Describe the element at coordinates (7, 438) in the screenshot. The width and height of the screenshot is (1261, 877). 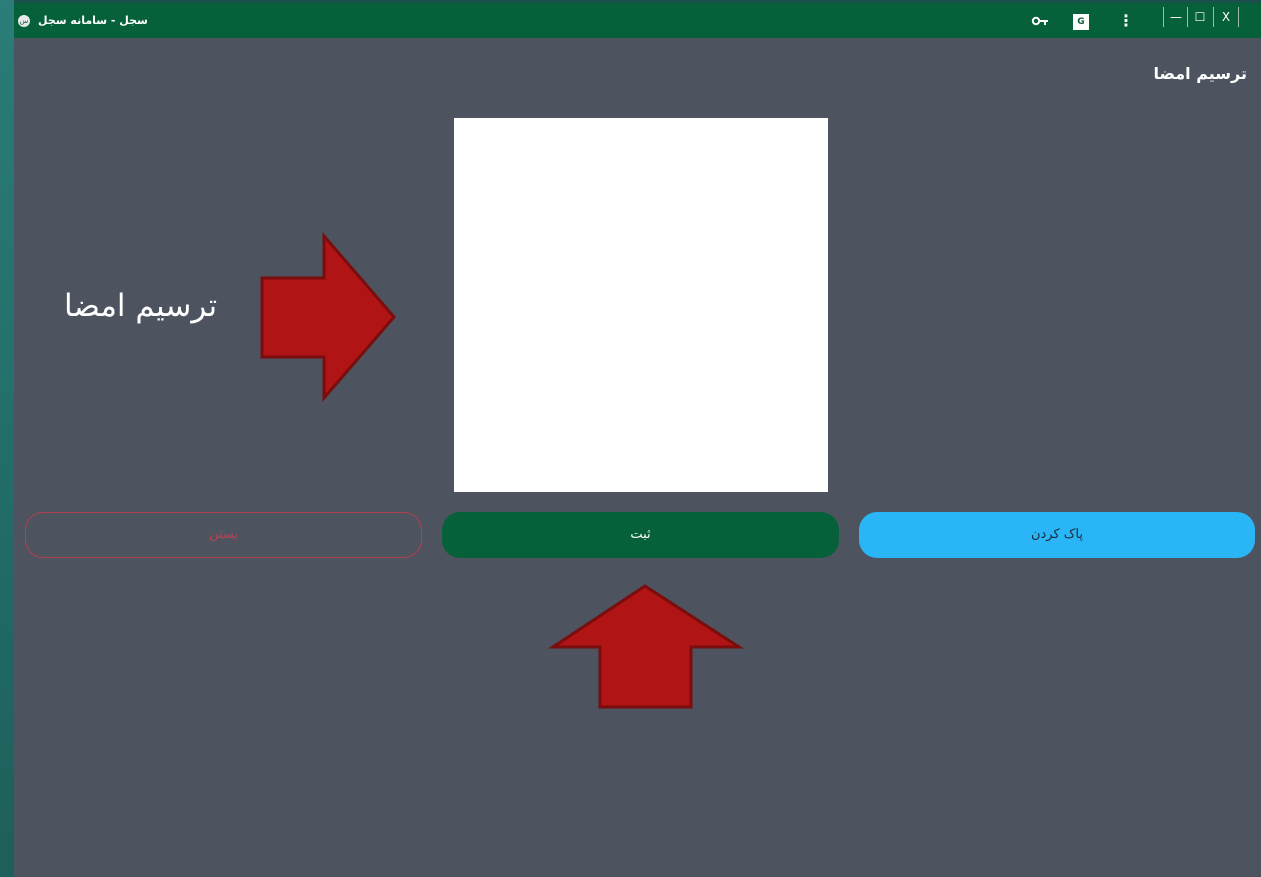
I see `desktop-background` at that location.